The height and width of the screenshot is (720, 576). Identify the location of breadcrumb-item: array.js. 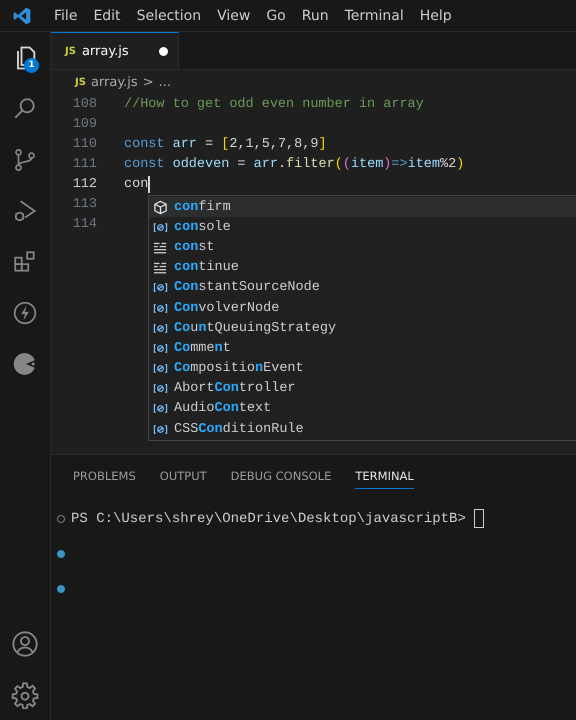
(114, 82).